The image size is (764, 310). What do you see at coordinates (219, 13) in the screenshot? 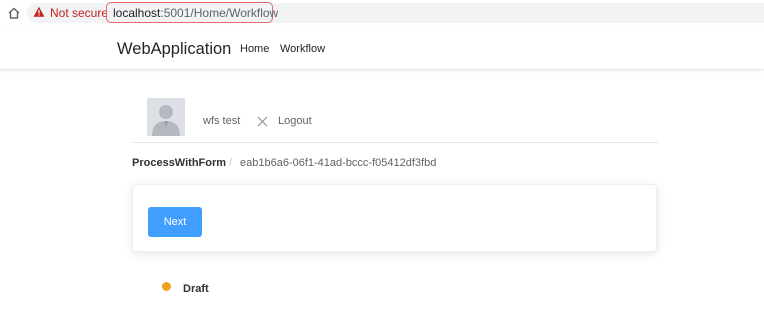
I see `url-path: :5001/Home/Workflow` at bounding box center [219, 13].